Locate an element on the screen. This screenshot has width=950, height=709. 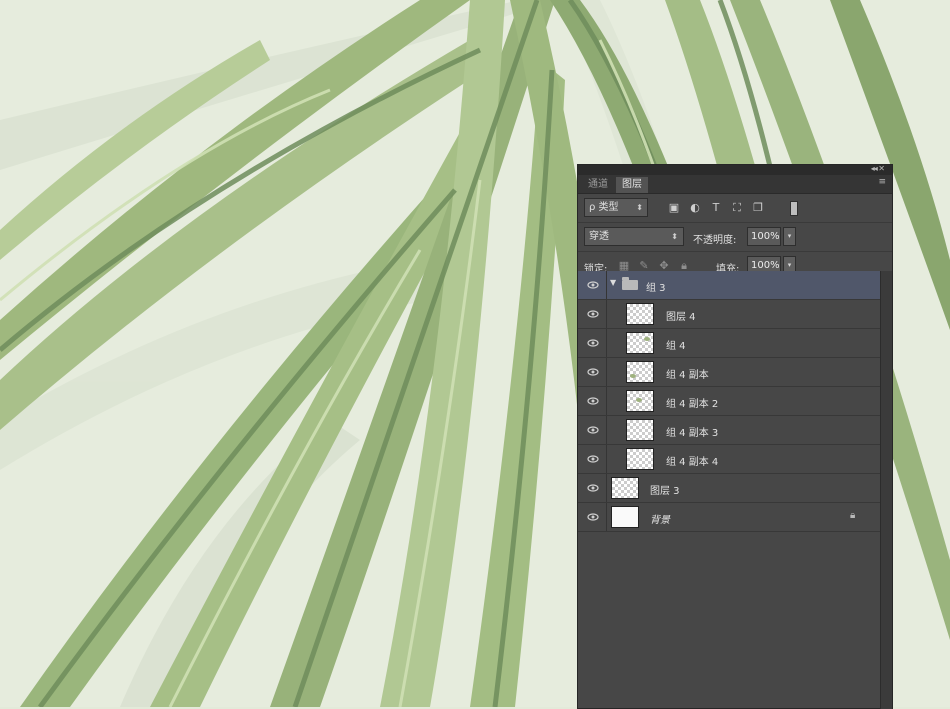
layer-name: 组 4 副本 3 is located at coordinates (692, 433).